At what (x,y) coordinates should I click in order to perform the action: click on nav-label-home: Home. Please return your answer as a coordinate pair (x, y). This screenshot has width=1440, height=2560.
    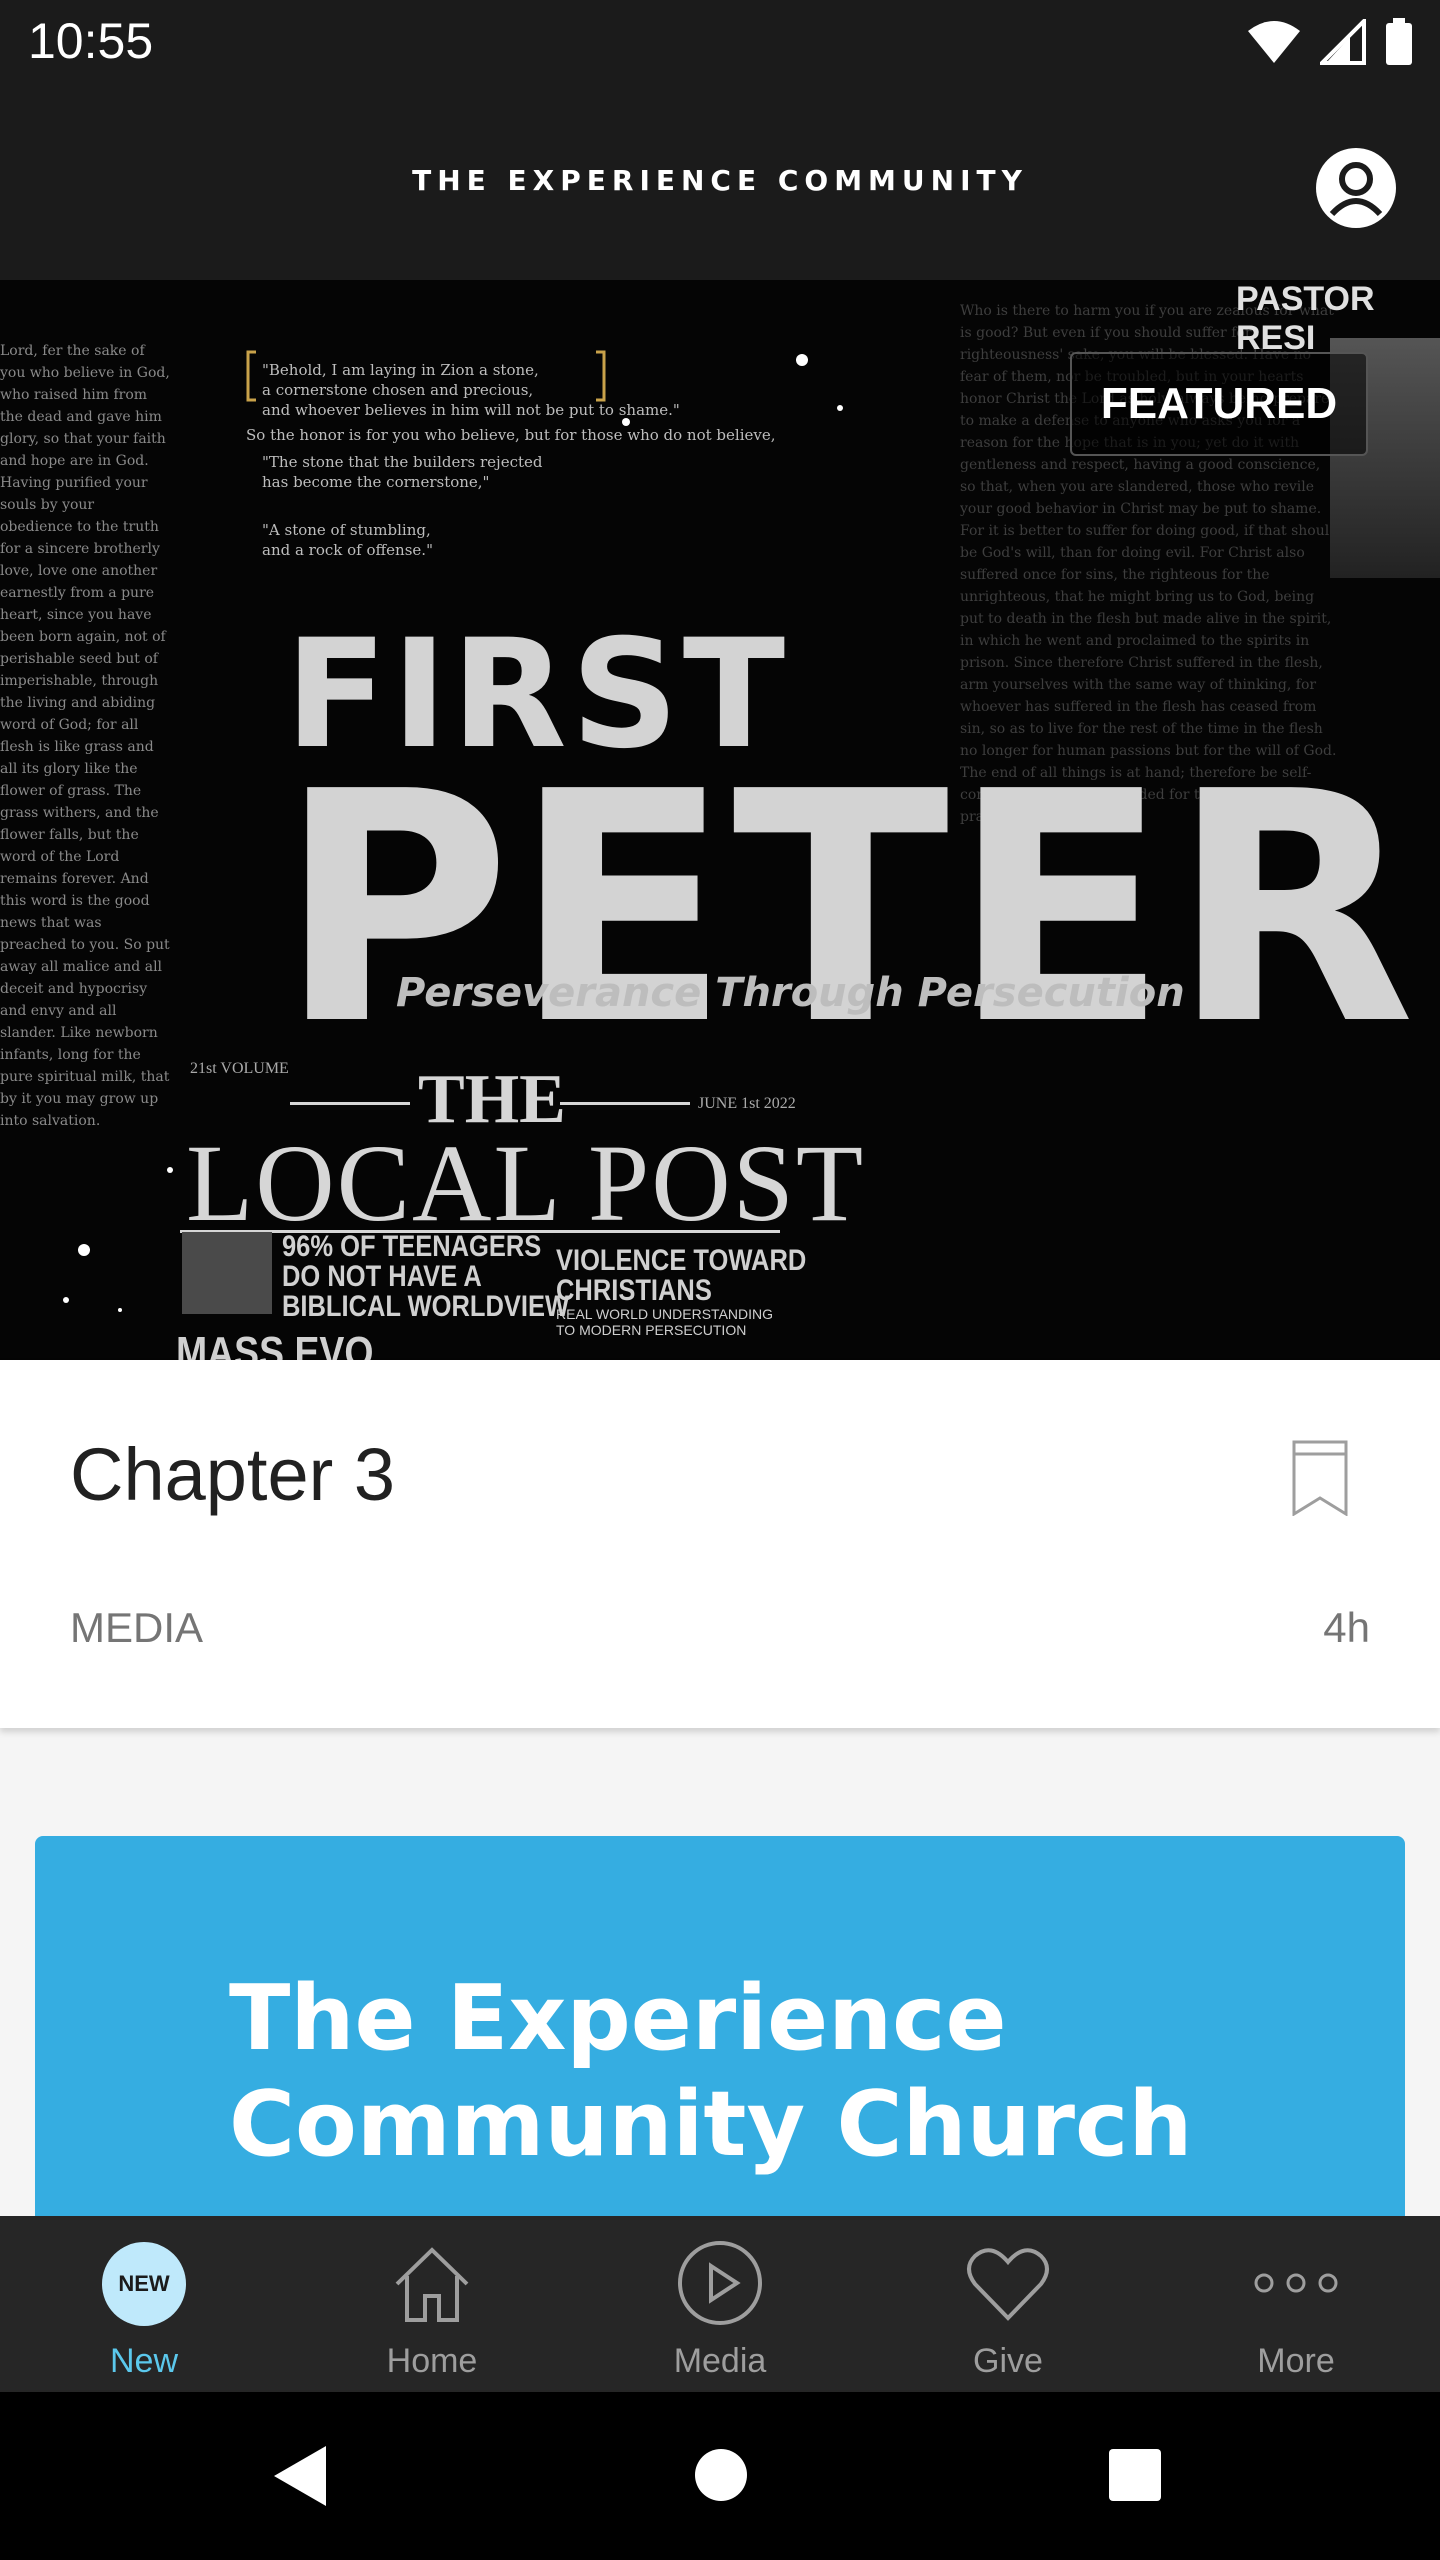
    Looking at the image, I should click on (432, 2361).